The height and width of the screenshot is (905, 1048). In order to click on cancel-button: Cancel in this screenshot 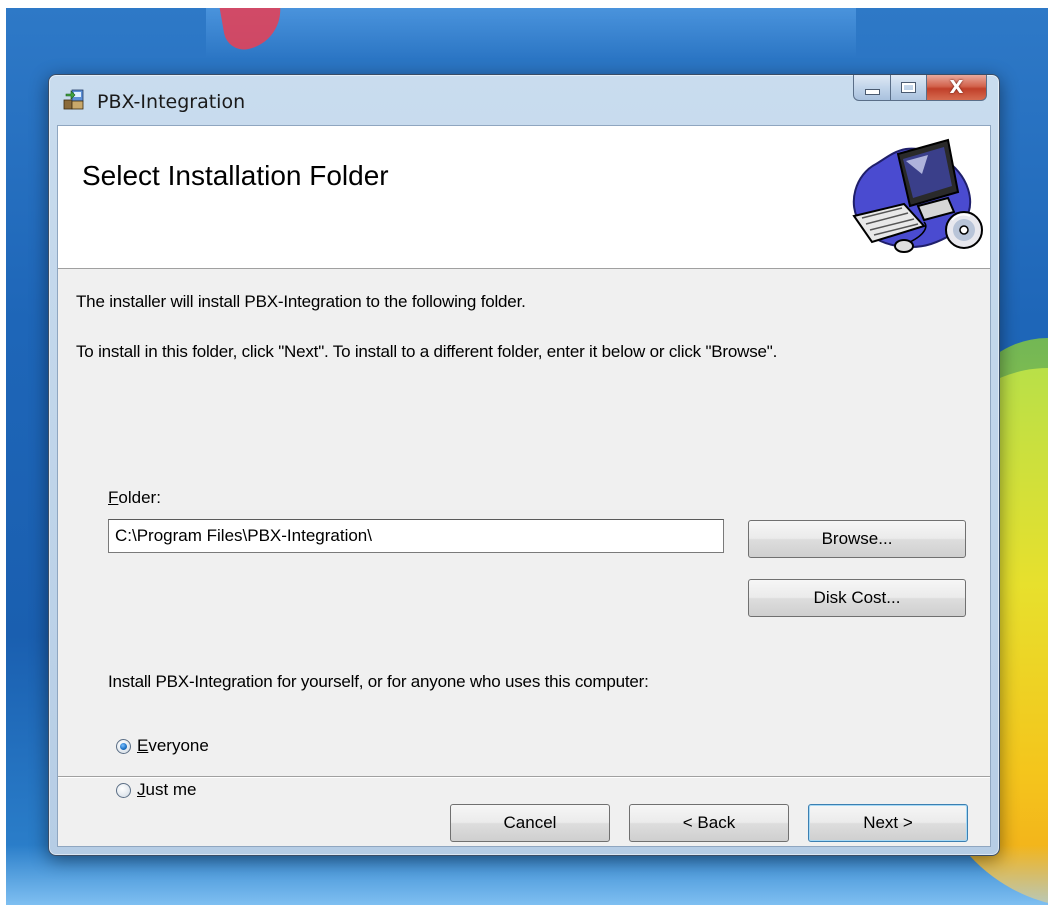, I will do `click(530, 823)`.